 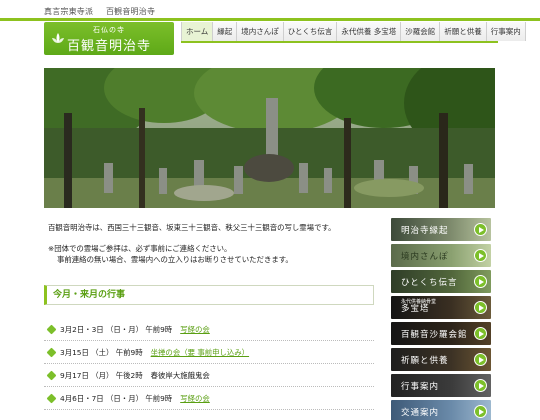 I want to click on banner-message: ひとくち伝言, so click(x=441, y=281).